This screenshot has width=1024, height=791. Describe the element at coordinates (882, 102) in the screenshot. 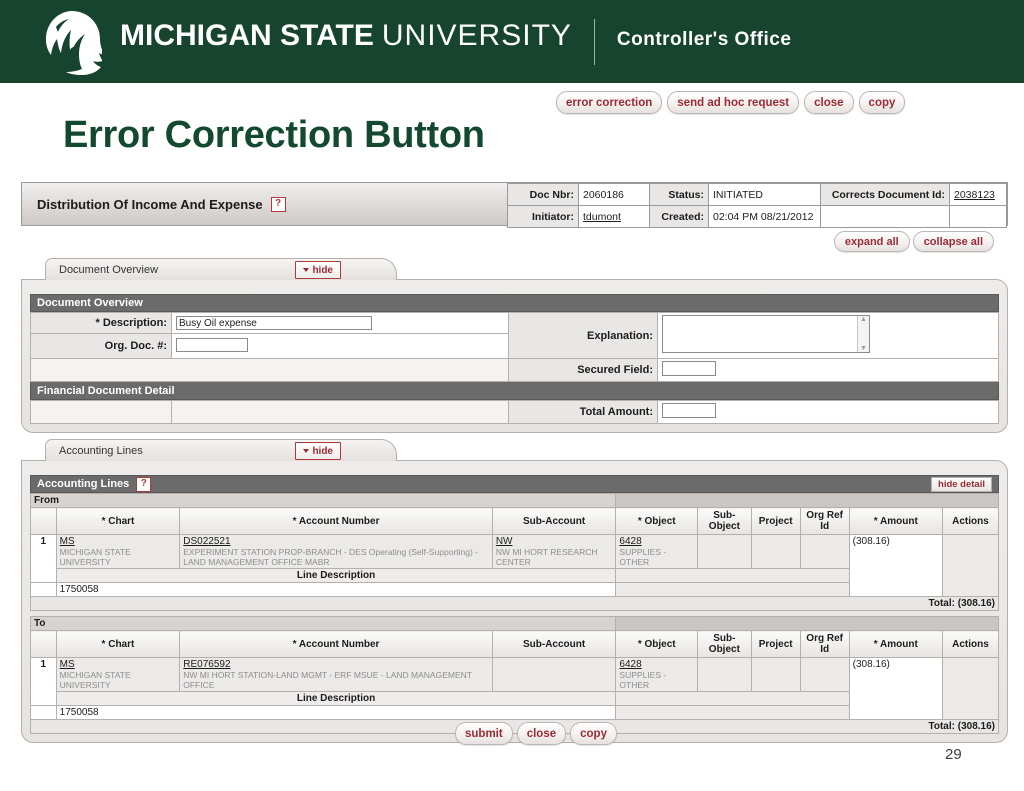

I see `copy-button: copy` at that location.